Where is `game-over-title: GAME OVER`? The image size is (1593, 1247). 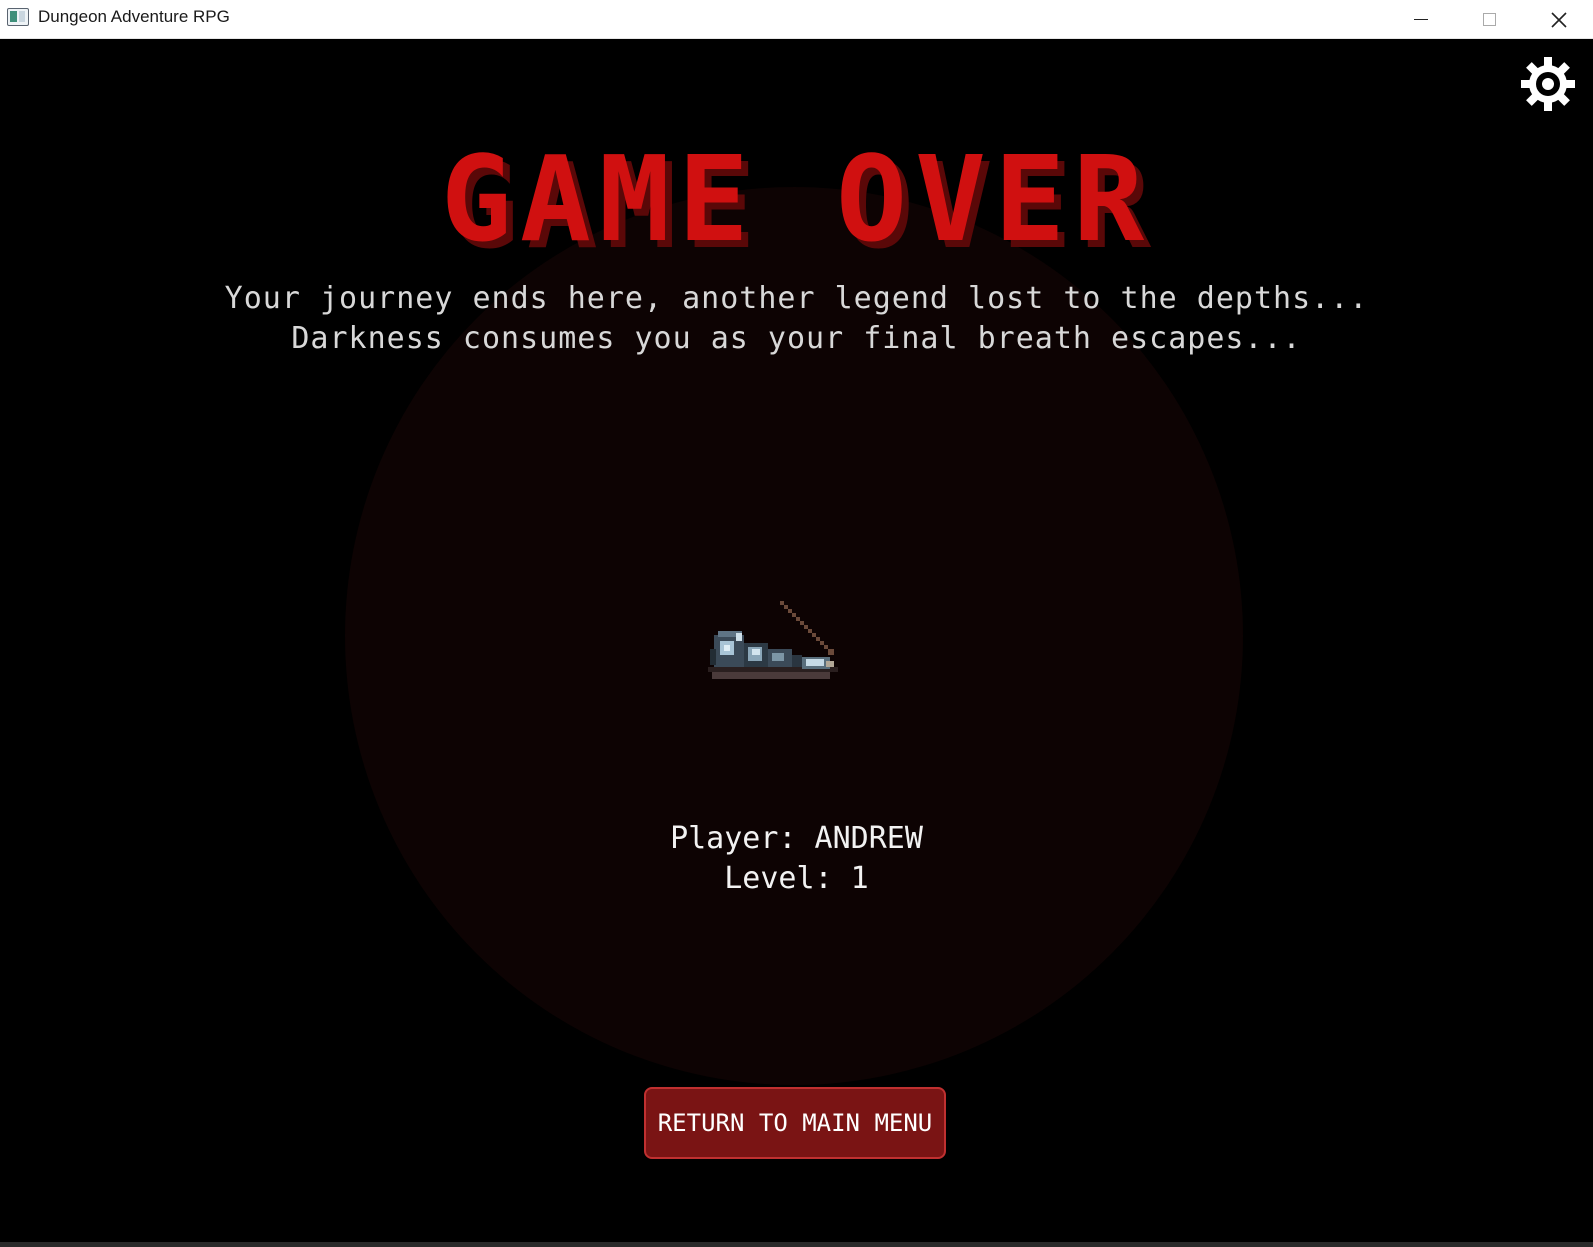
game-over-title: GAME OVER is located at coordinates (796, 199).